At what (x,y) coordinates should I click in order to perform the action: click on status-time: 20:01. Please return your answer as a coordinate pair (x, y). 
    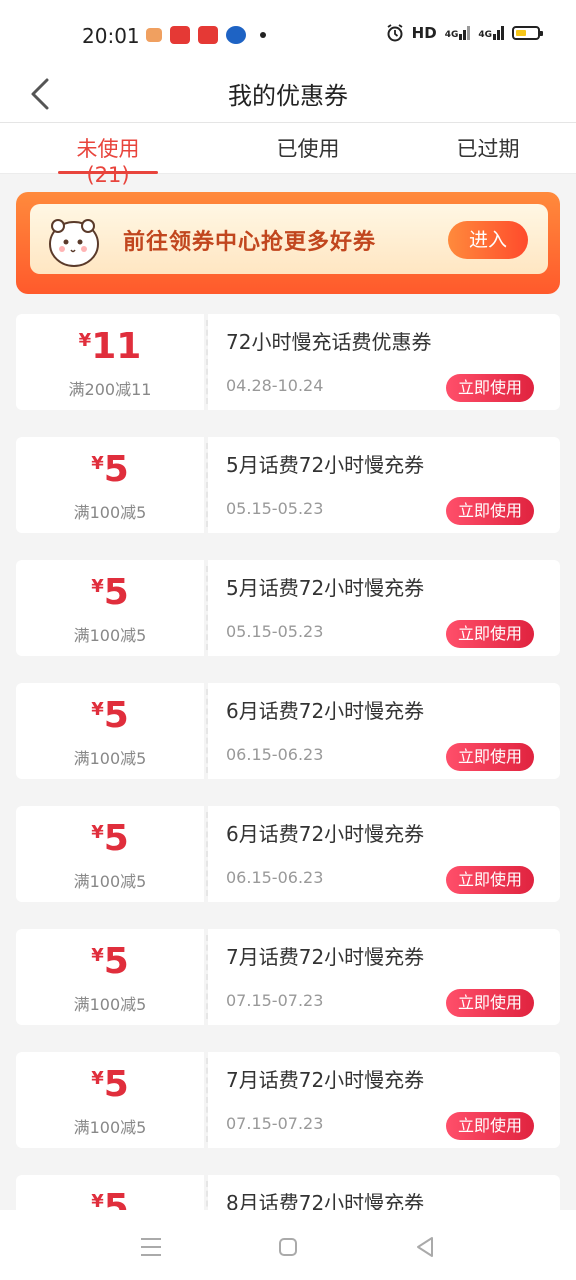
    Looking at the image, I should click on (111, 36).